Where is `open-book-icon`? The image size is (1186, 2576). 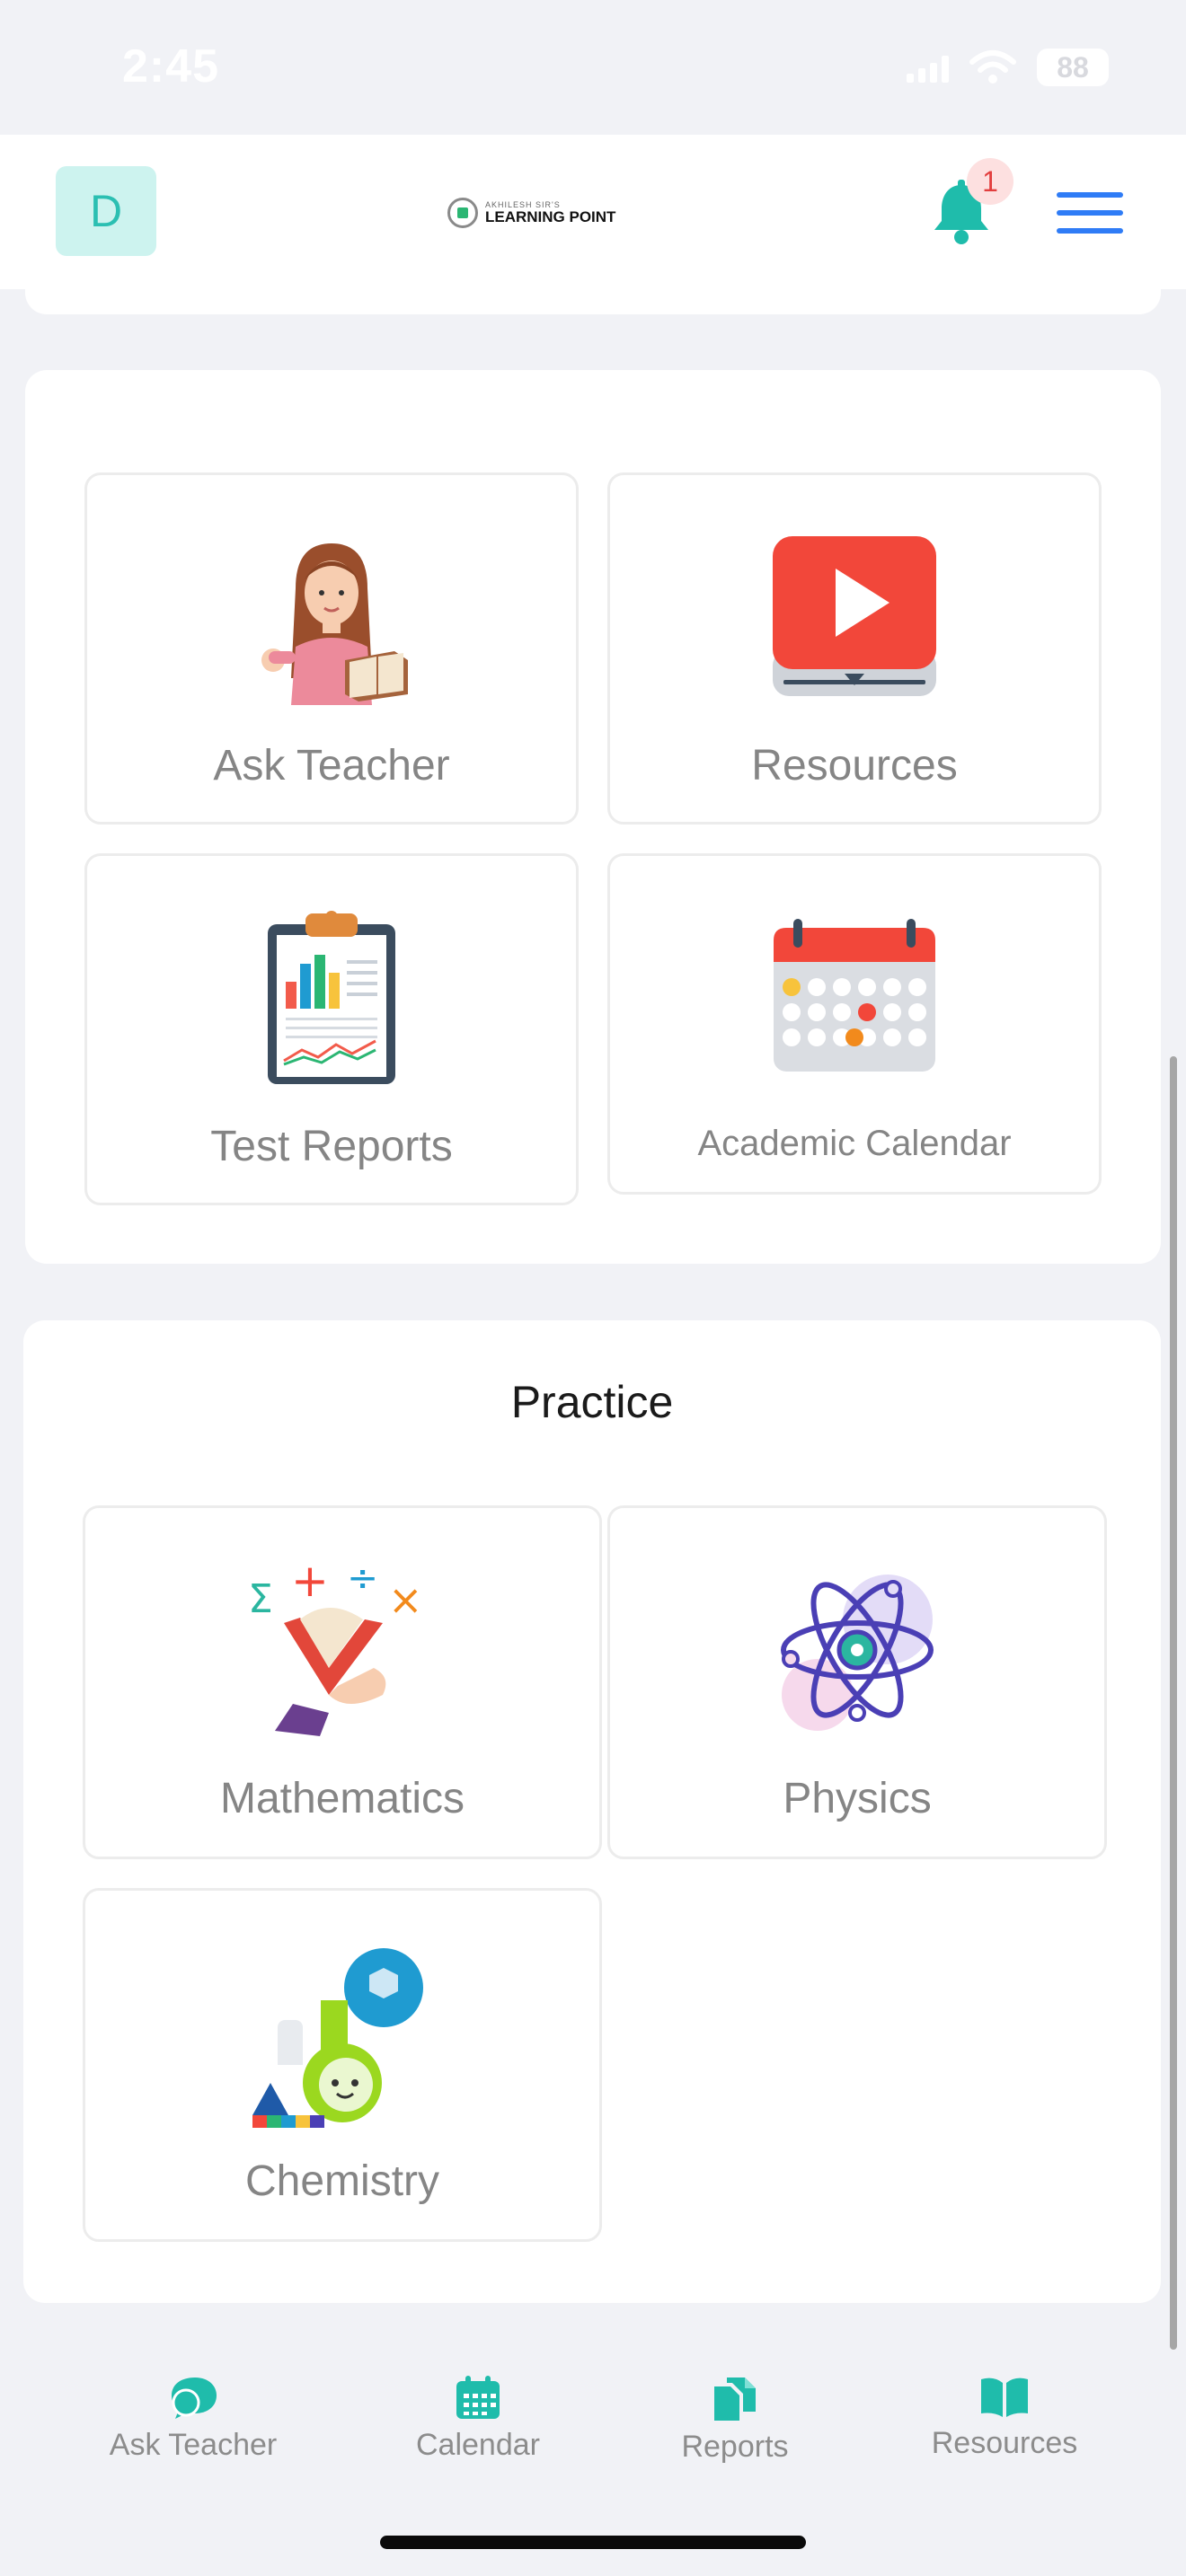 open-book-icon is located at coordinates (1004, 2397).